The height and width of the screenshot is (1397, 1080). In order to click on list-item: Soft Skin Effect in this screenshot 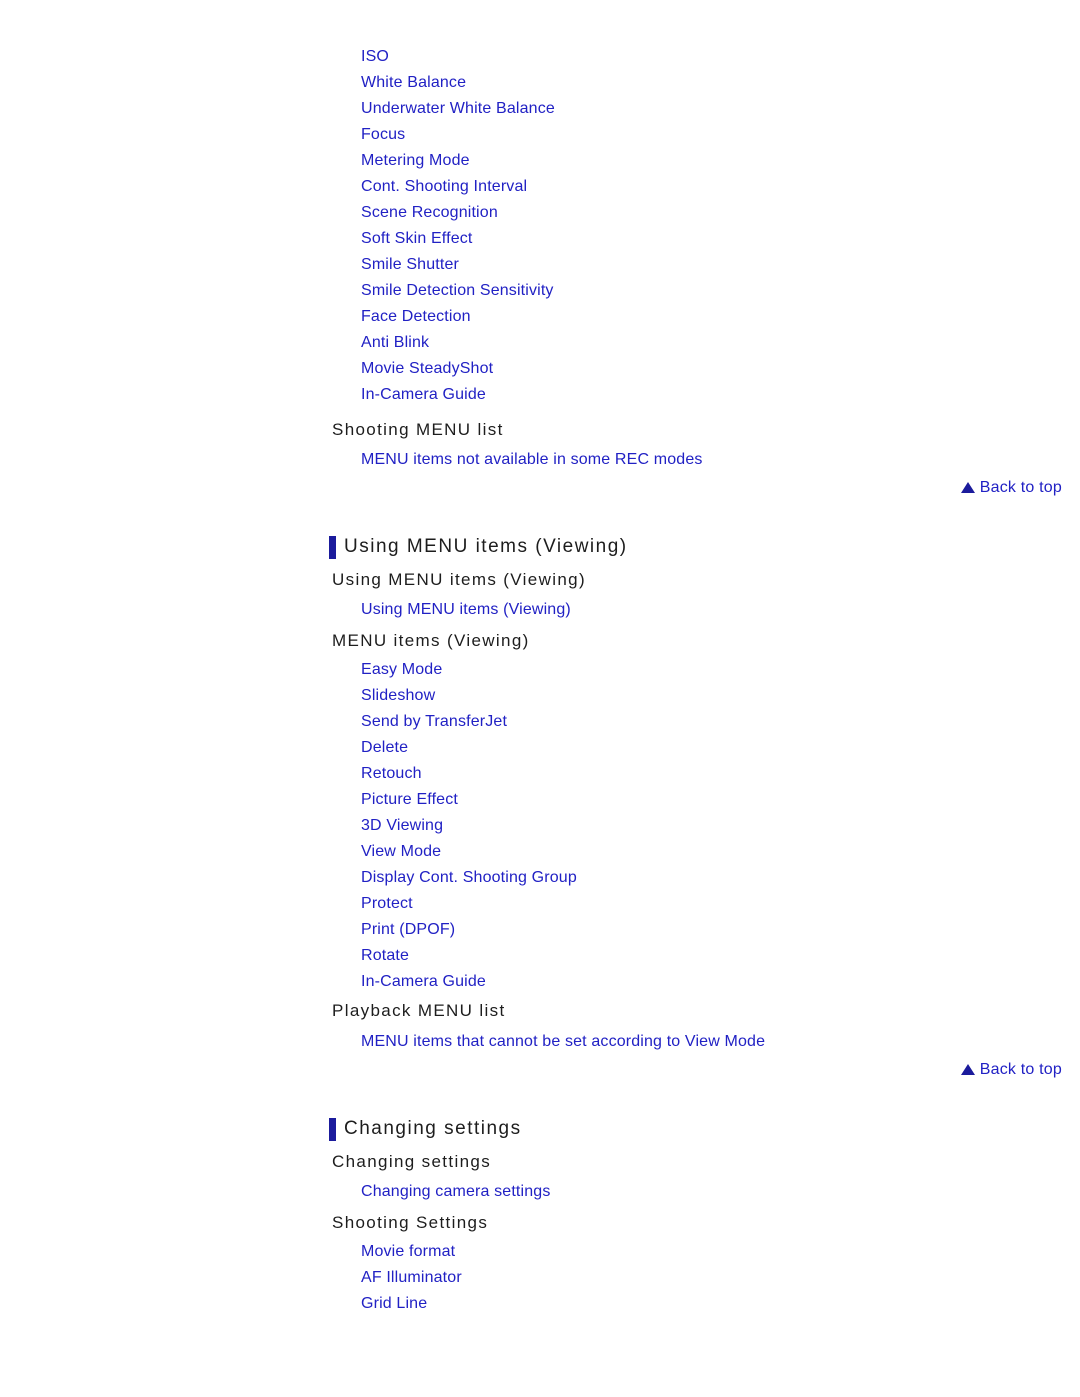, I will do `click(540, 239)`.